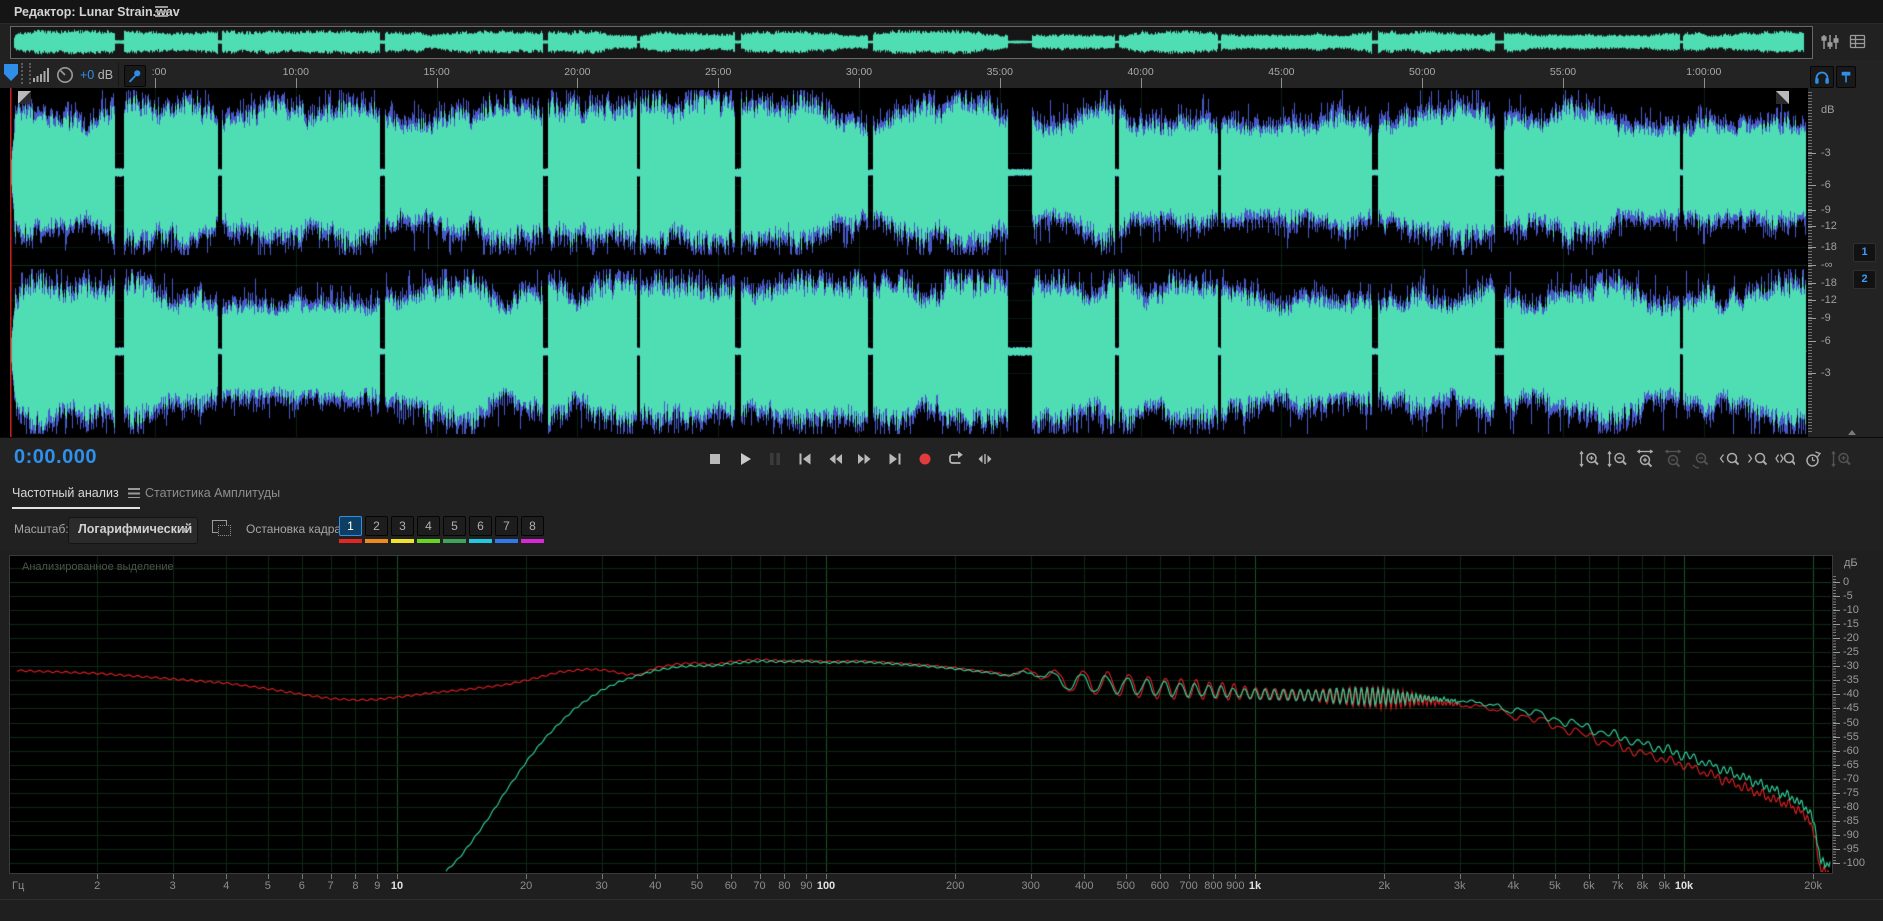 The width and height of the screenshot is (1883, 921). What do you see at coordinates (1664, 886) in the screenshot?
I see `freq-axis-label: 9k` at bounding box center [1664, 886].